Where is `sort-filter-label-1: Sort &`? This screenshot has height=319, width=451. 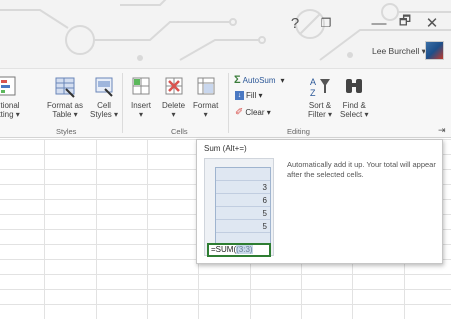 sort-filter-label-1: Sort & is located at coordinates (320, 105).